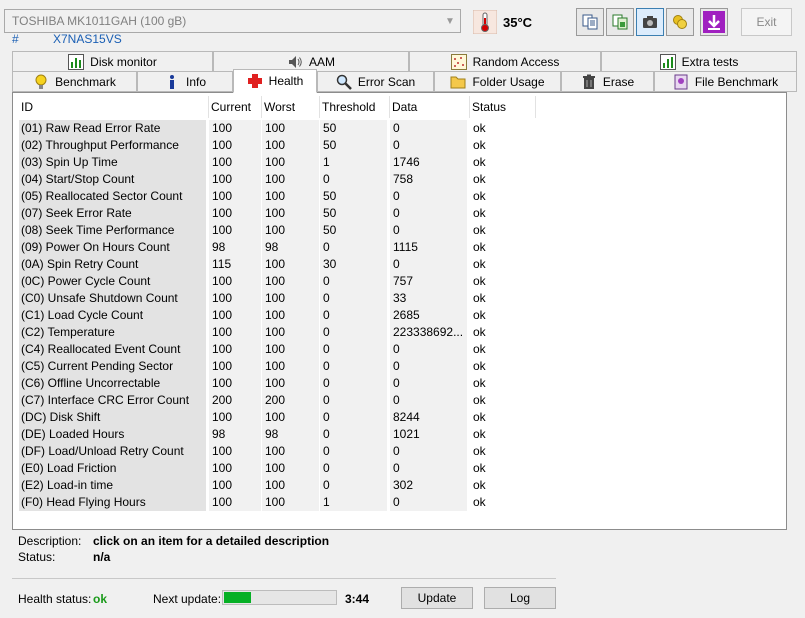  What do you see at coordinates (279, 502) in the screenshot?
I see `table-row: (F0) Head Flying Hours 100 100 1 0 ok` at bounding box center [279, 502].